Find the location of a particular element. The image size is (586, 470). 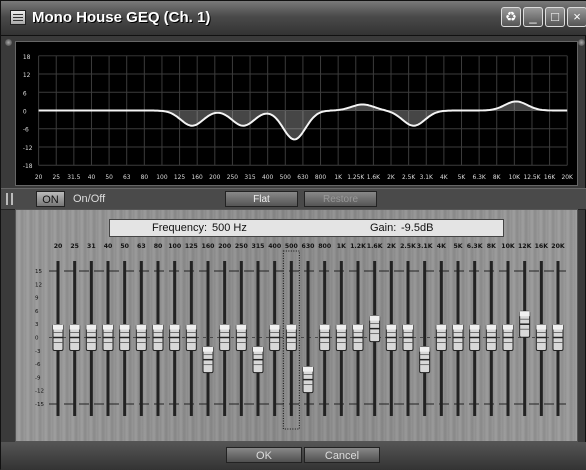

scale-label: 12 is located at coordinates (38, 285).